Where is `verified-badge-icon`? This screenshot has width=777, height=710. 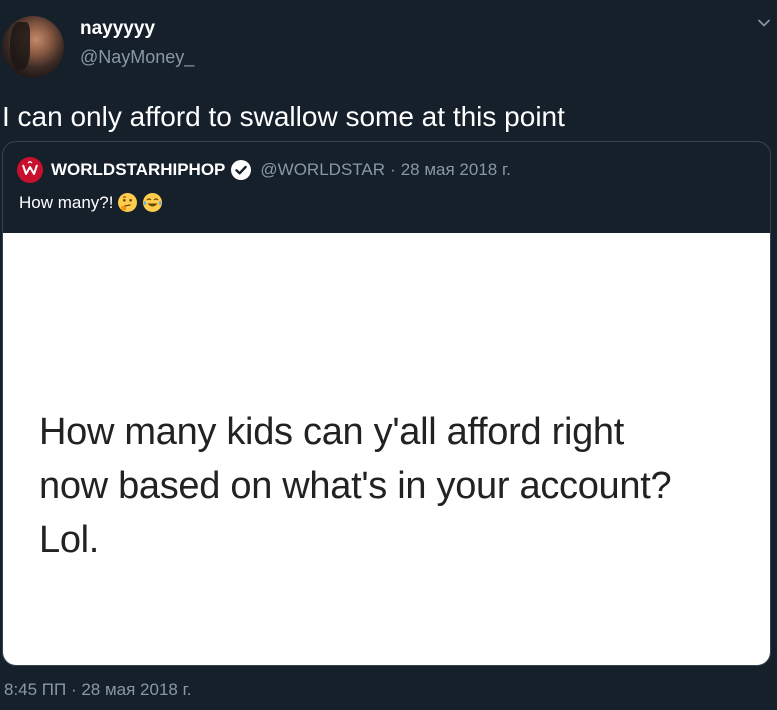 verified-badge-icon is located at coordinates (241, 170).